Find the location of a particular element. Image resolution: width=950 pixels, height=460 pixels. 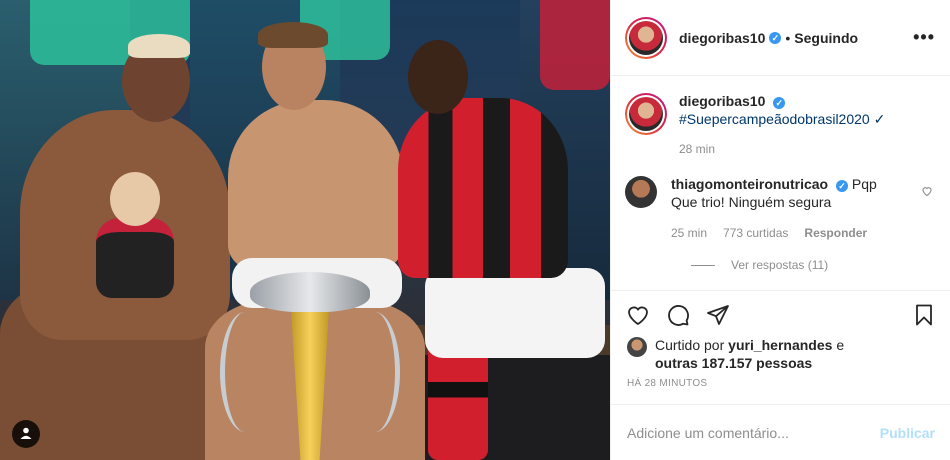

player-center-torso is located at coordinates (315, 185).